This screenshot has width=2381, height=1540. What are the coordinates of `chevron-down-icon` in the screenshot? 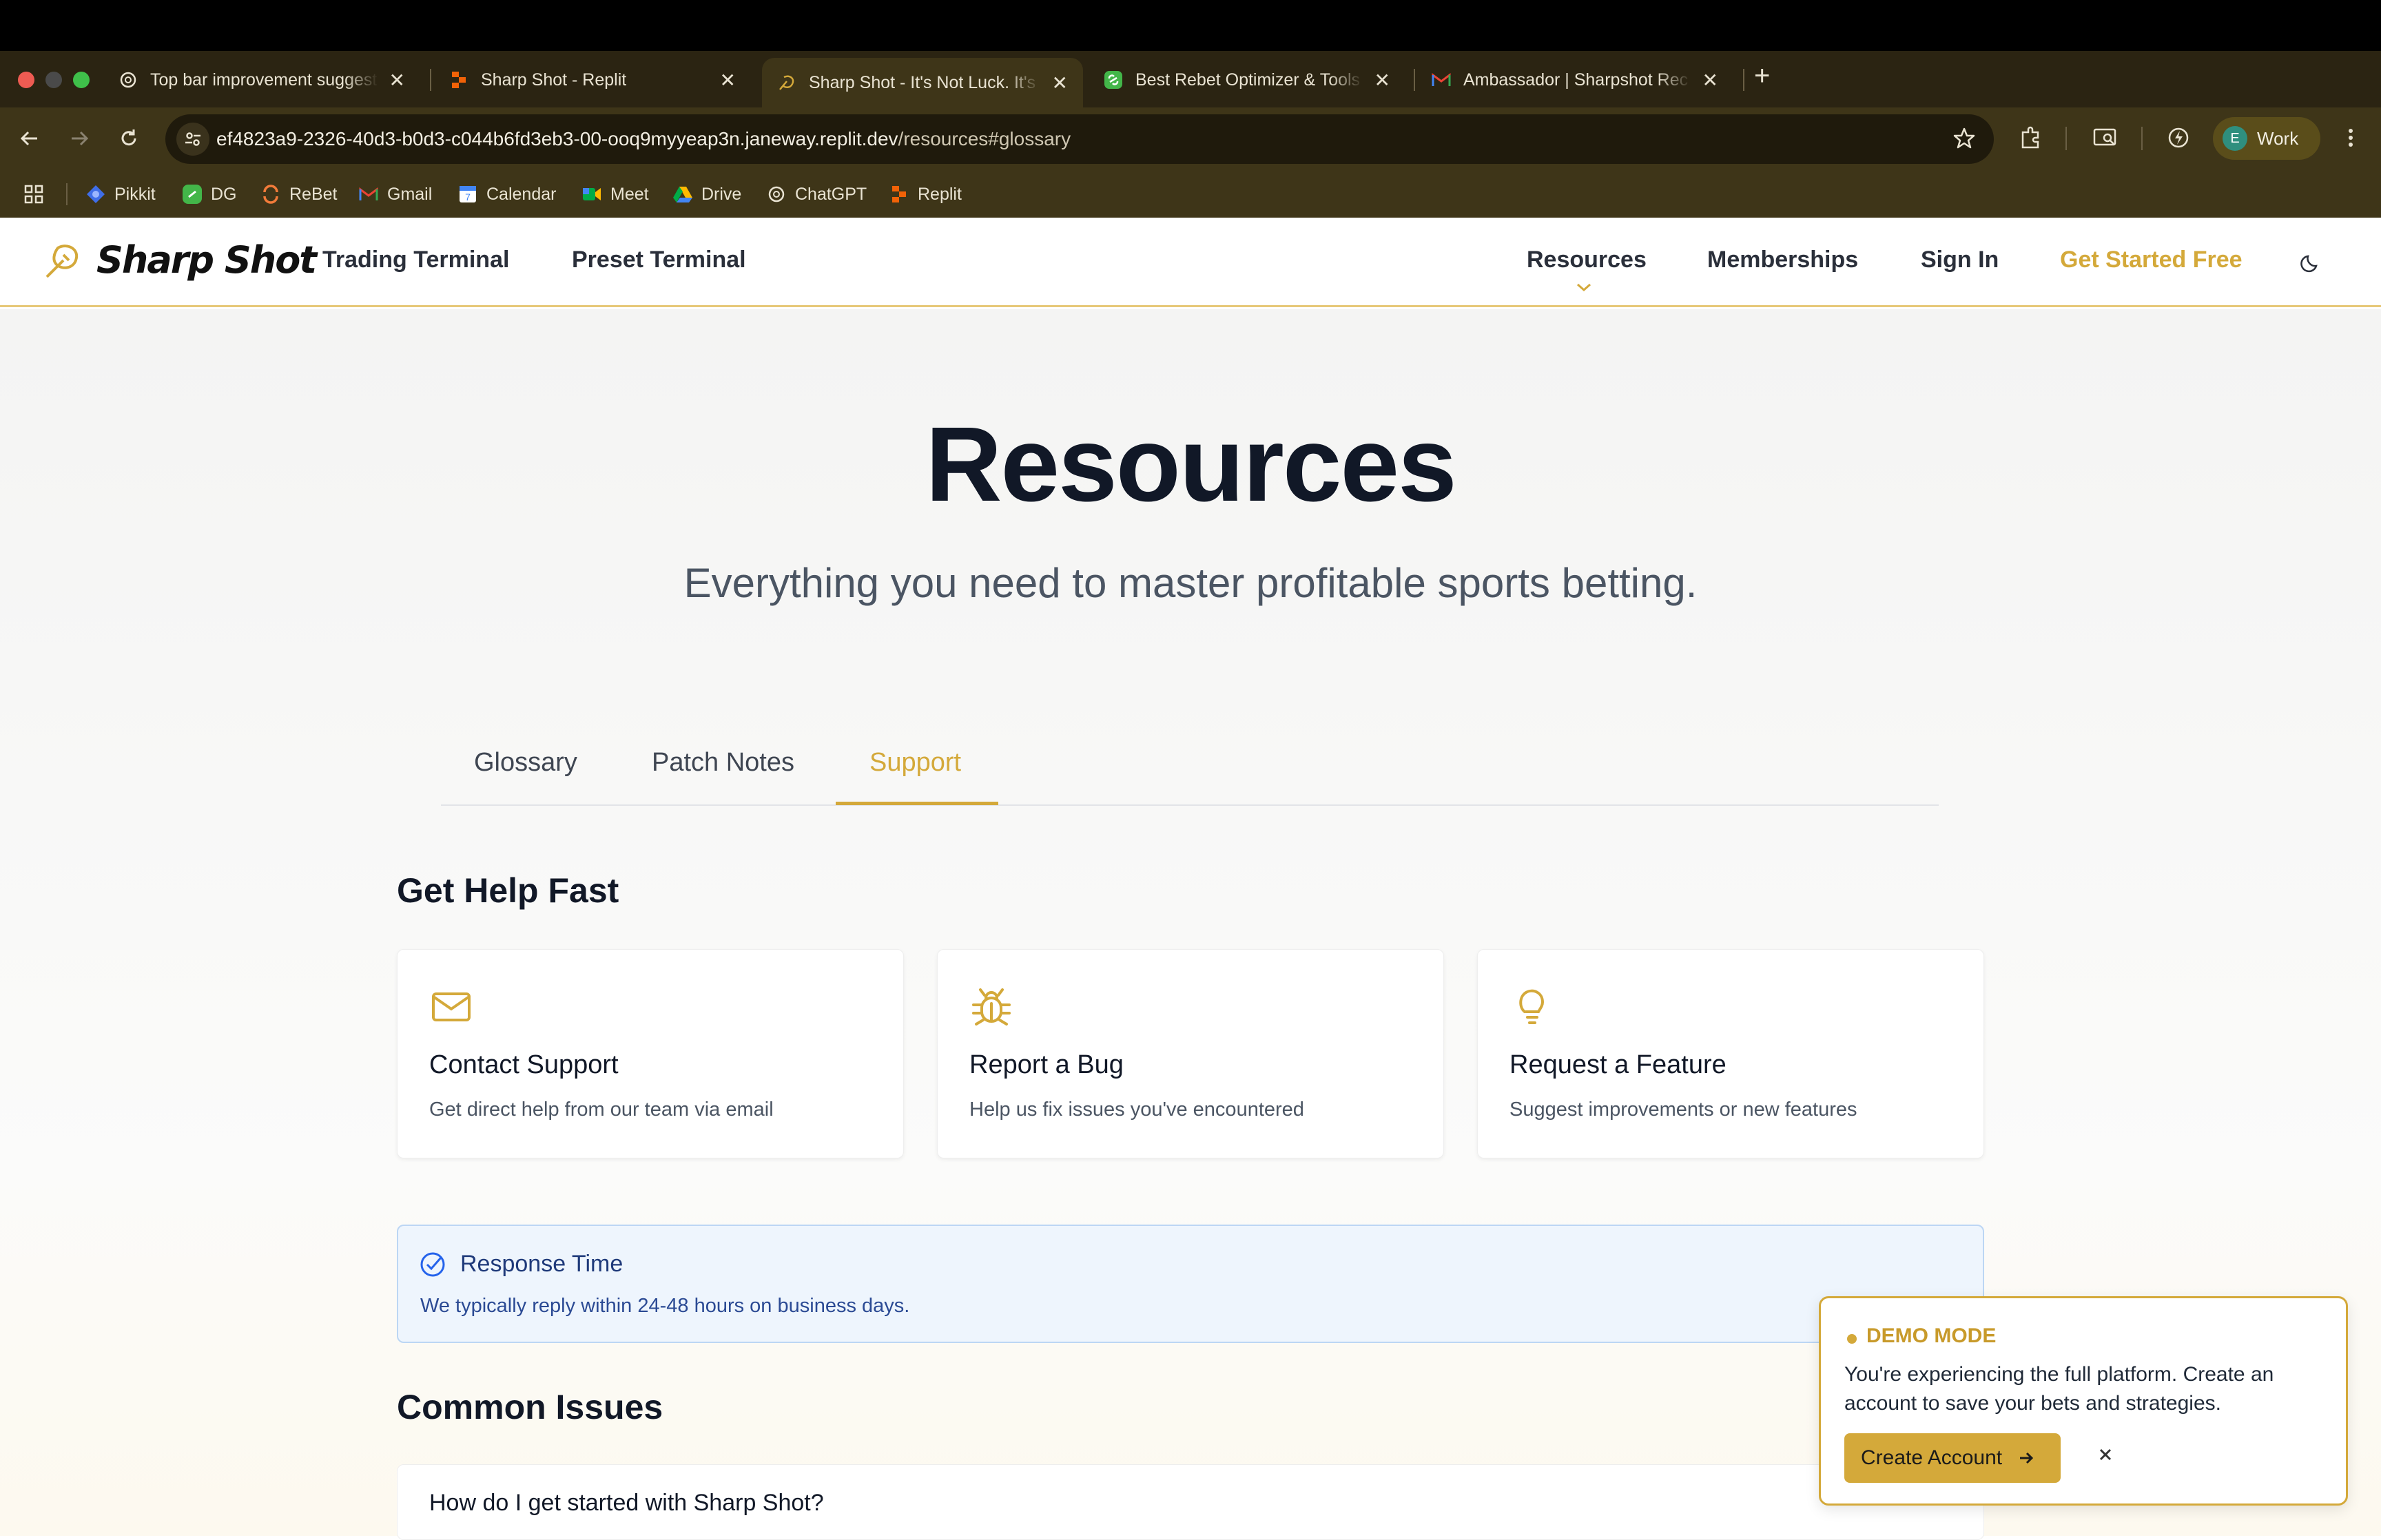 It's located at (1584, 287).